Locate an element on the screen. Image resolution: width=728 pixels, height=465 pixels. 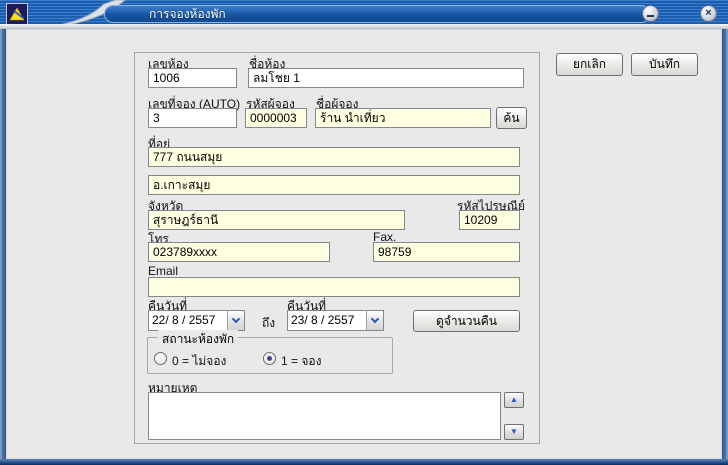
postal-code-input is located at coordinates (489, 220).